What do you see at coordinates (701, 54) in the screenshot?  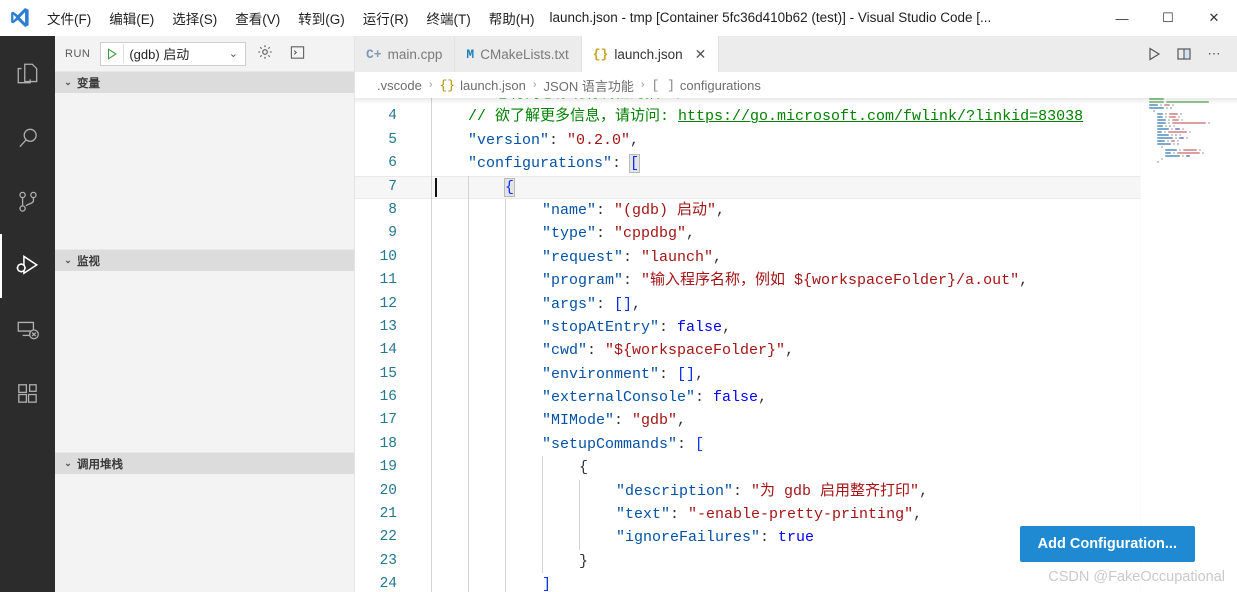 I see `close-icon: ✕` at bounding box center [701, 54].